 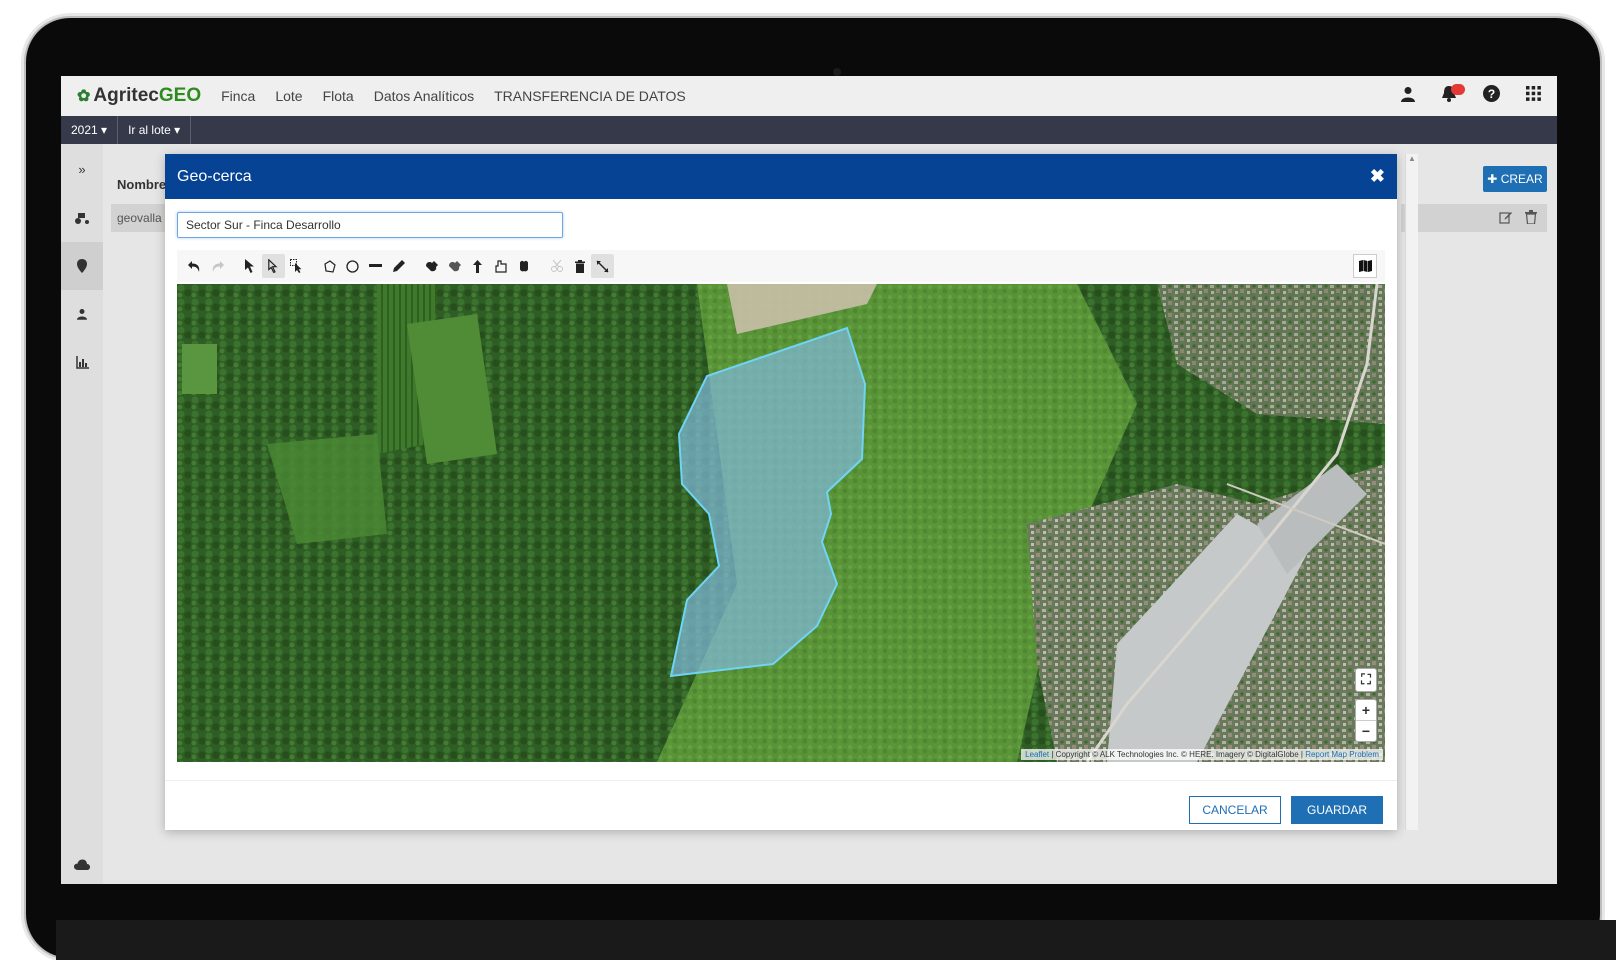 I want to click on close-icon: ✖, so click(x=1377, y=176).